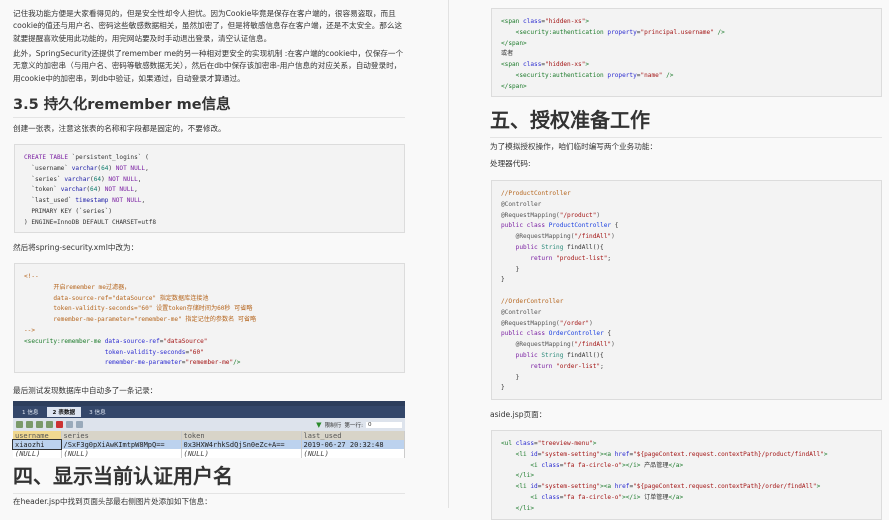  I want to click on code-token: timestamp, so click(92, 201).